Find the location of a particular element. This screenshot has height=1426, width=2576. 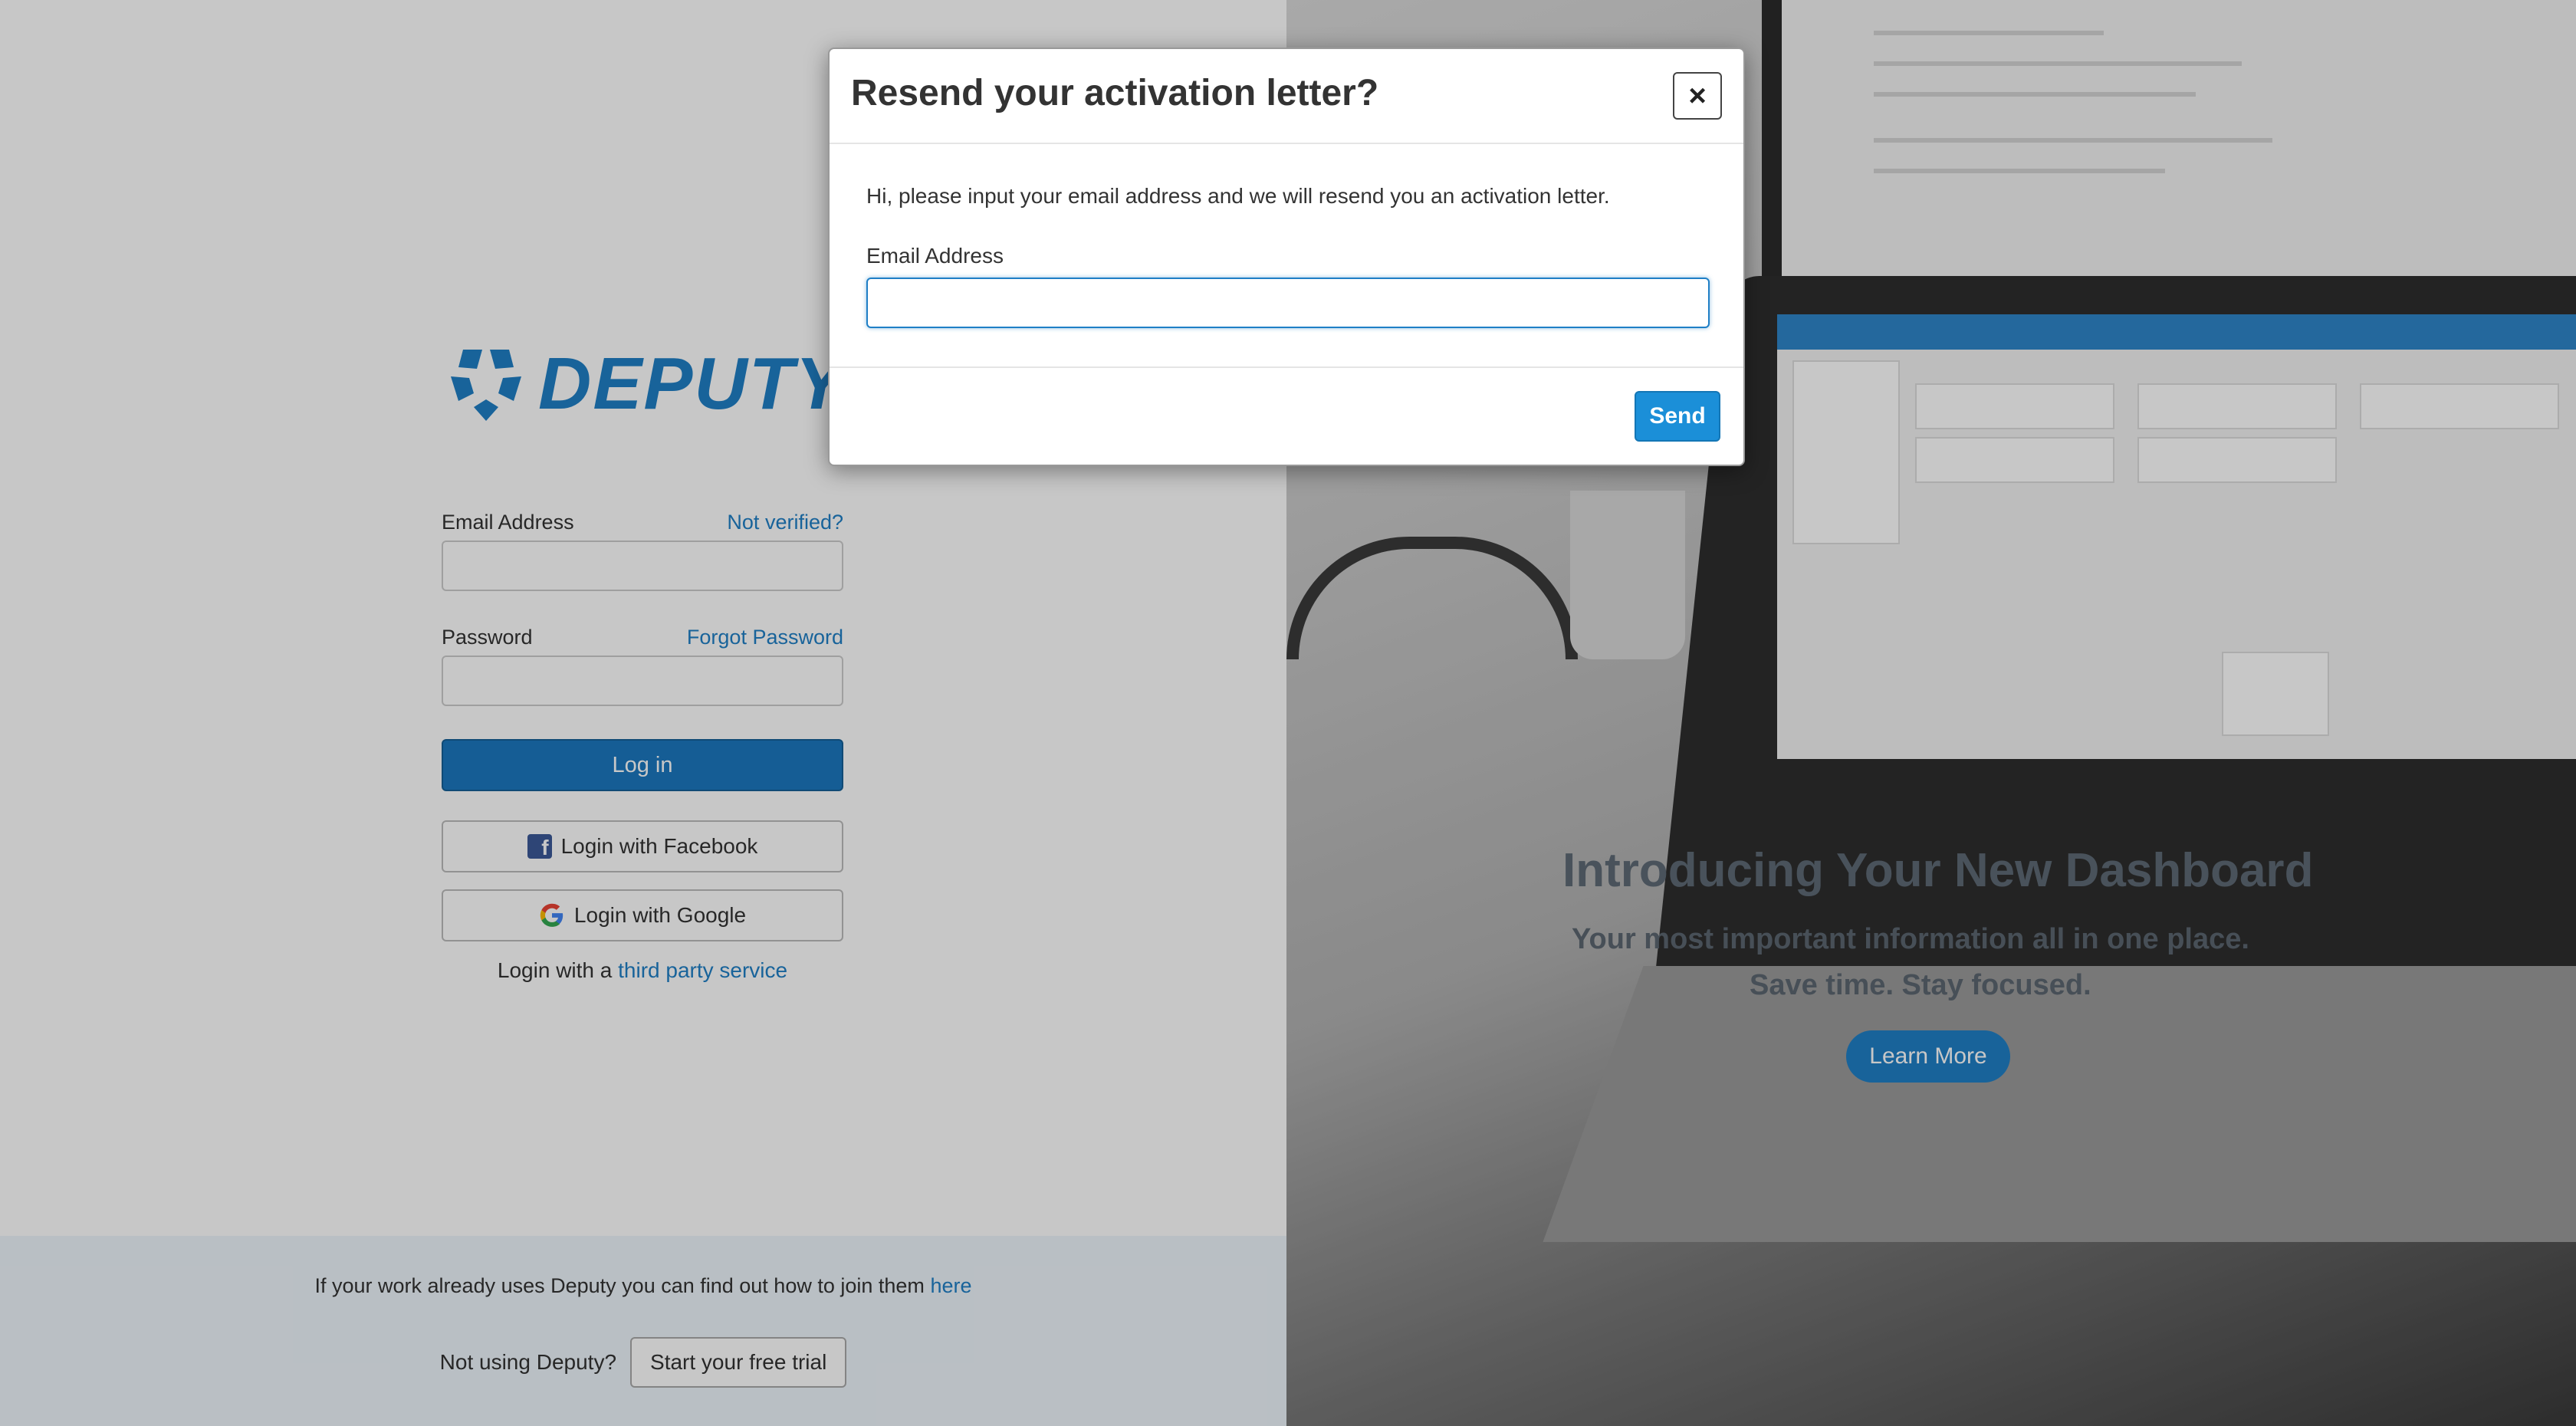

send-button: Send is located at coordinates (1677, 416).